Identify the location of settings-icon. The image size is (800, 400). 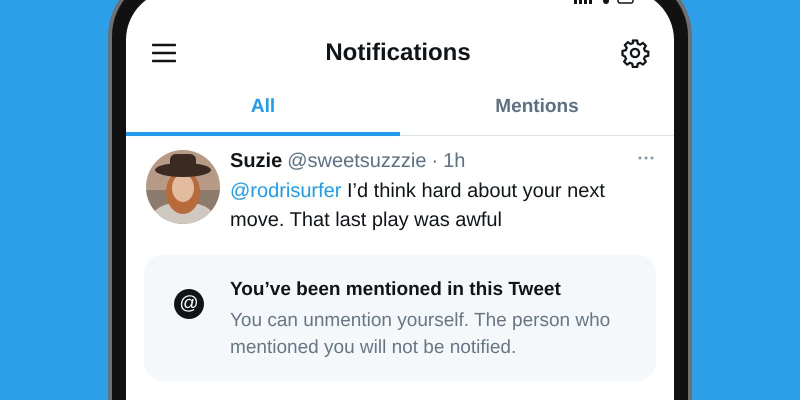
(635, 53).